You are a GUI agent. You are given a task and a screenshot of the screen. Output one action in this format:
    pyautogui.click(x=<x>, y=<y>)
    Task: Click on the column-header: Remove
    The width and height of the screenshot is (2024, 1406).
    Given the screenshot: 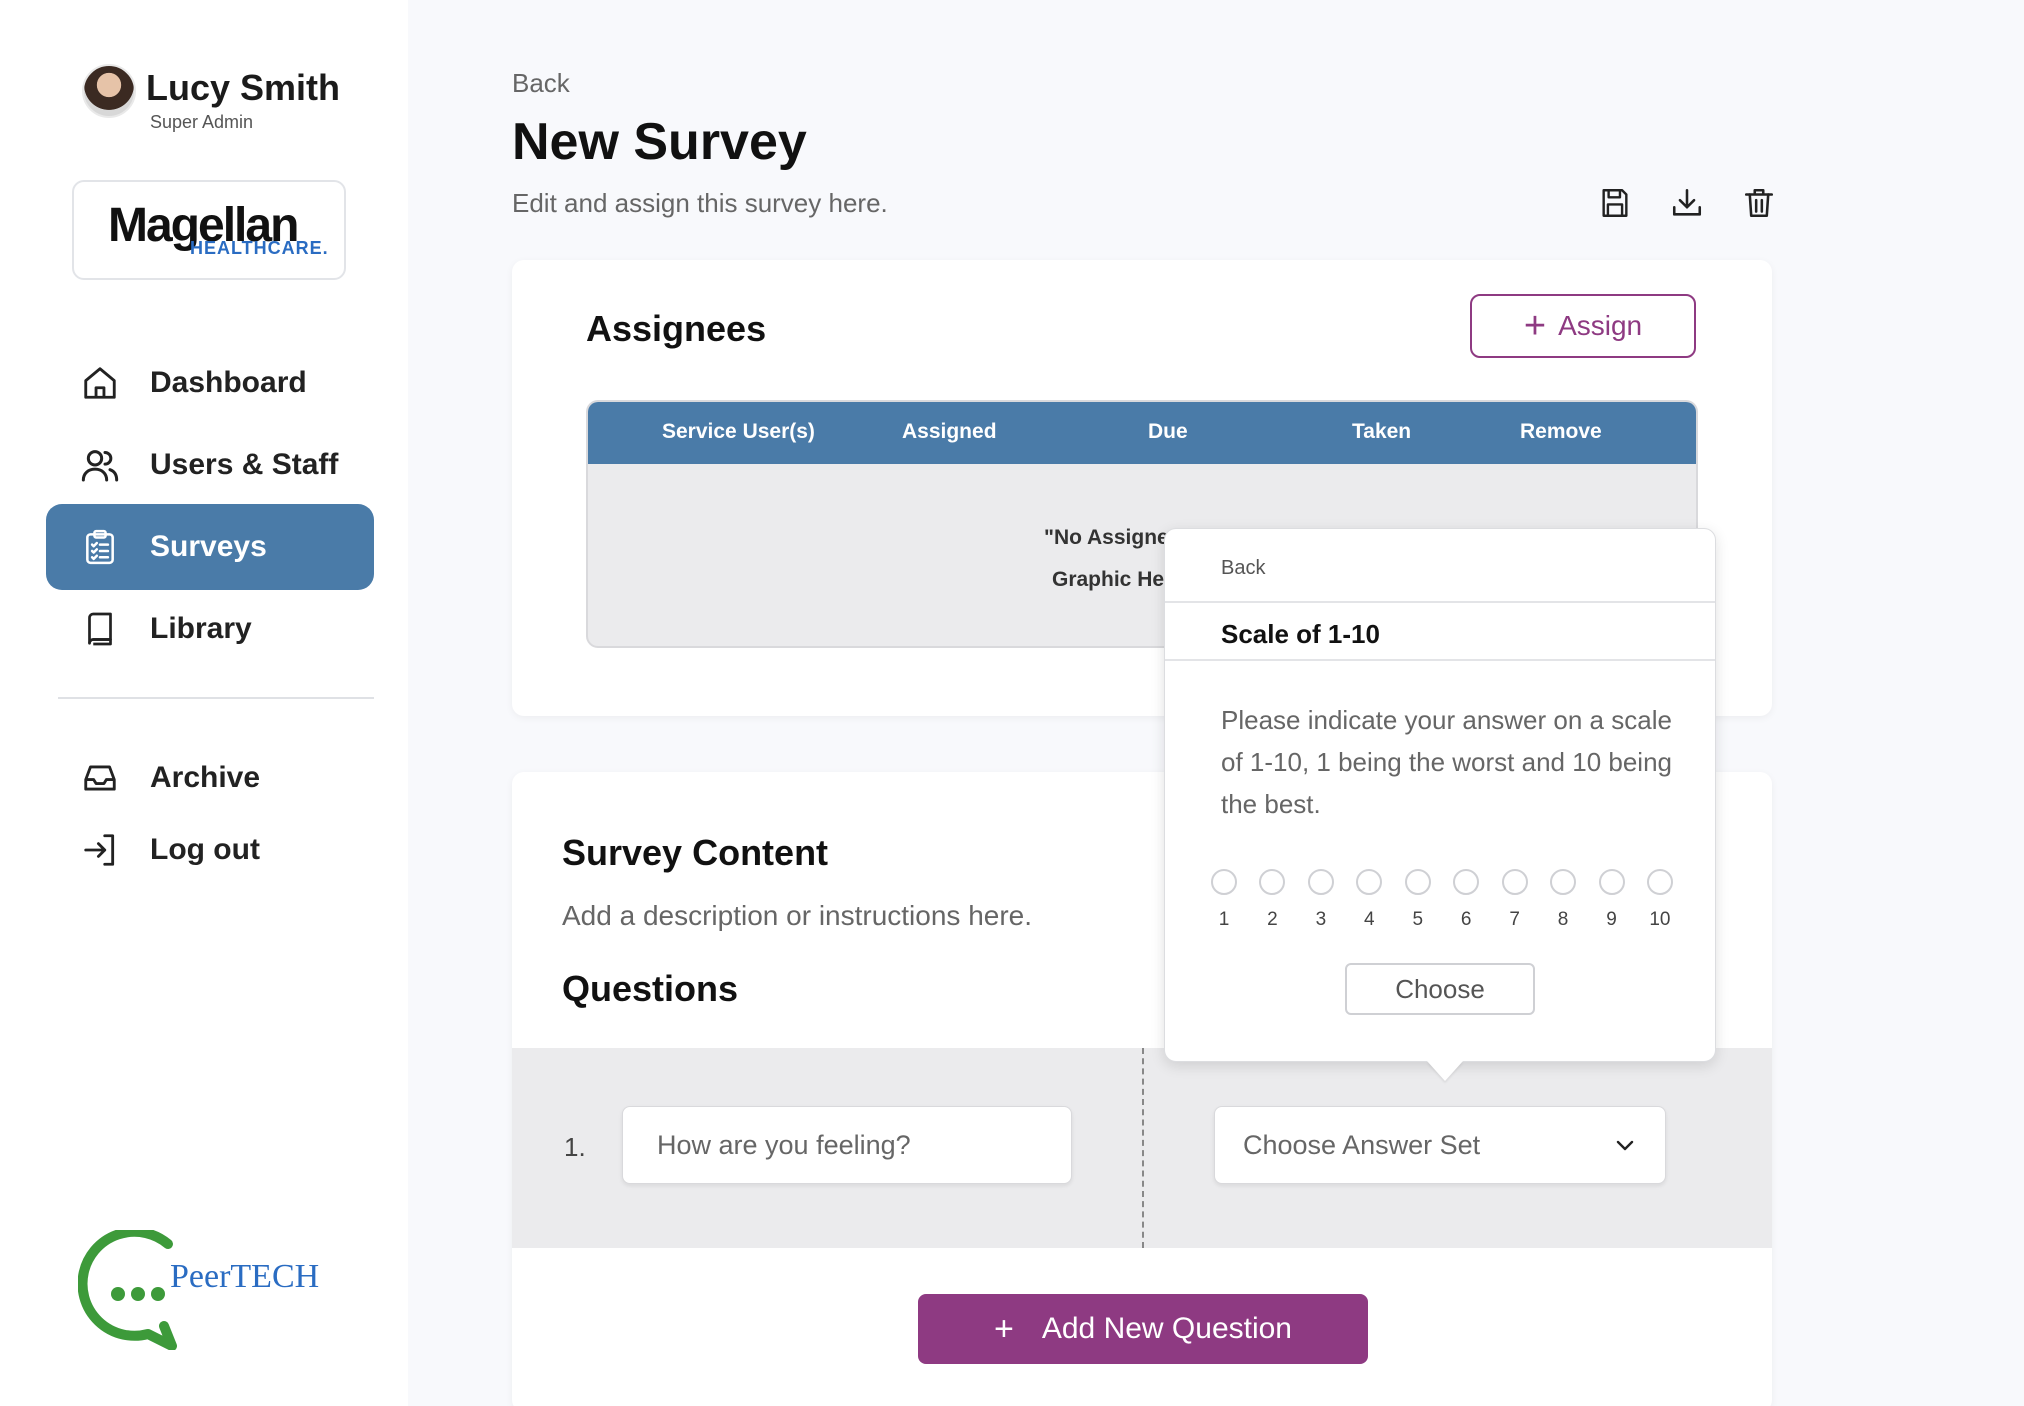 What is the action you would take?
    pyautogui.click(x=1561, y=432)
    